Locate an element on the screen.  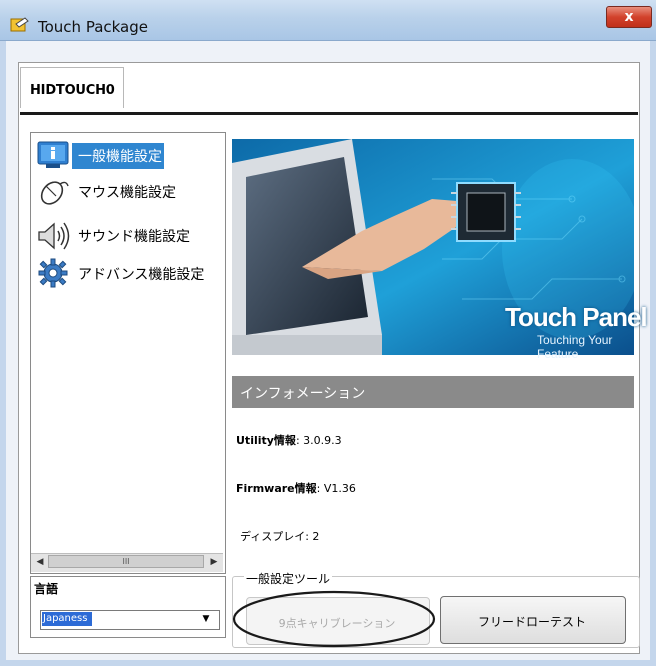
nav-item-general: 一般機能設定 is located at coordinates (101, 155).